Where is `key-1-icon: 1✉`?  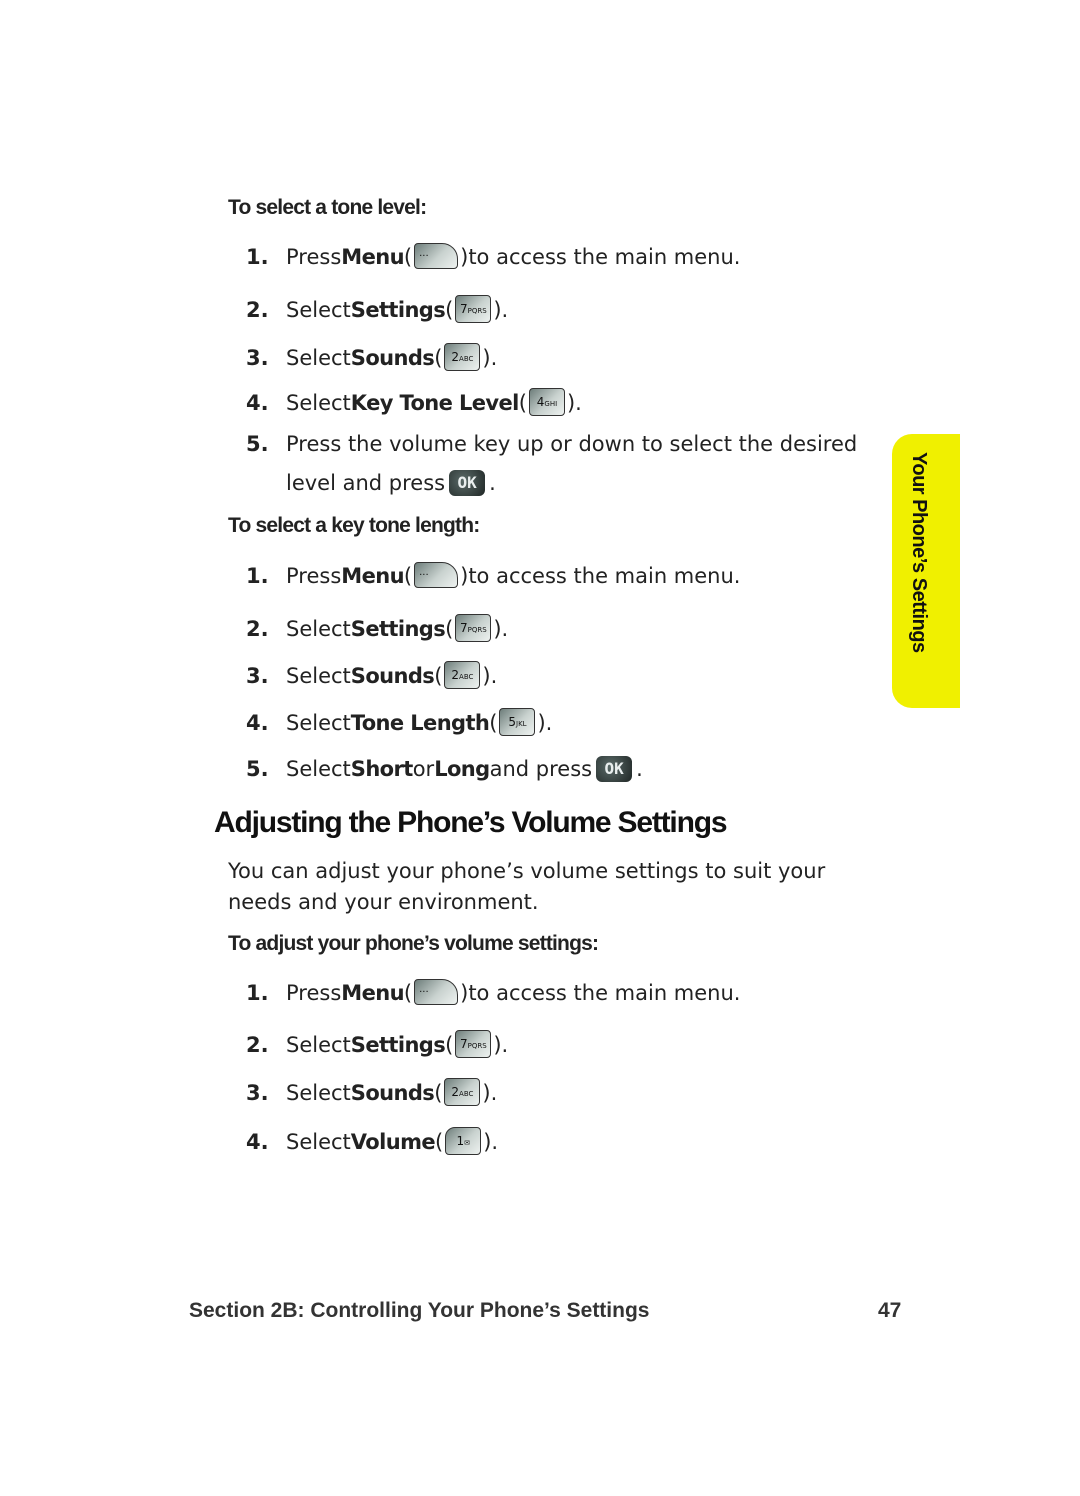 key-1-icon: 1✉ is located at coordinates (463, 1141).